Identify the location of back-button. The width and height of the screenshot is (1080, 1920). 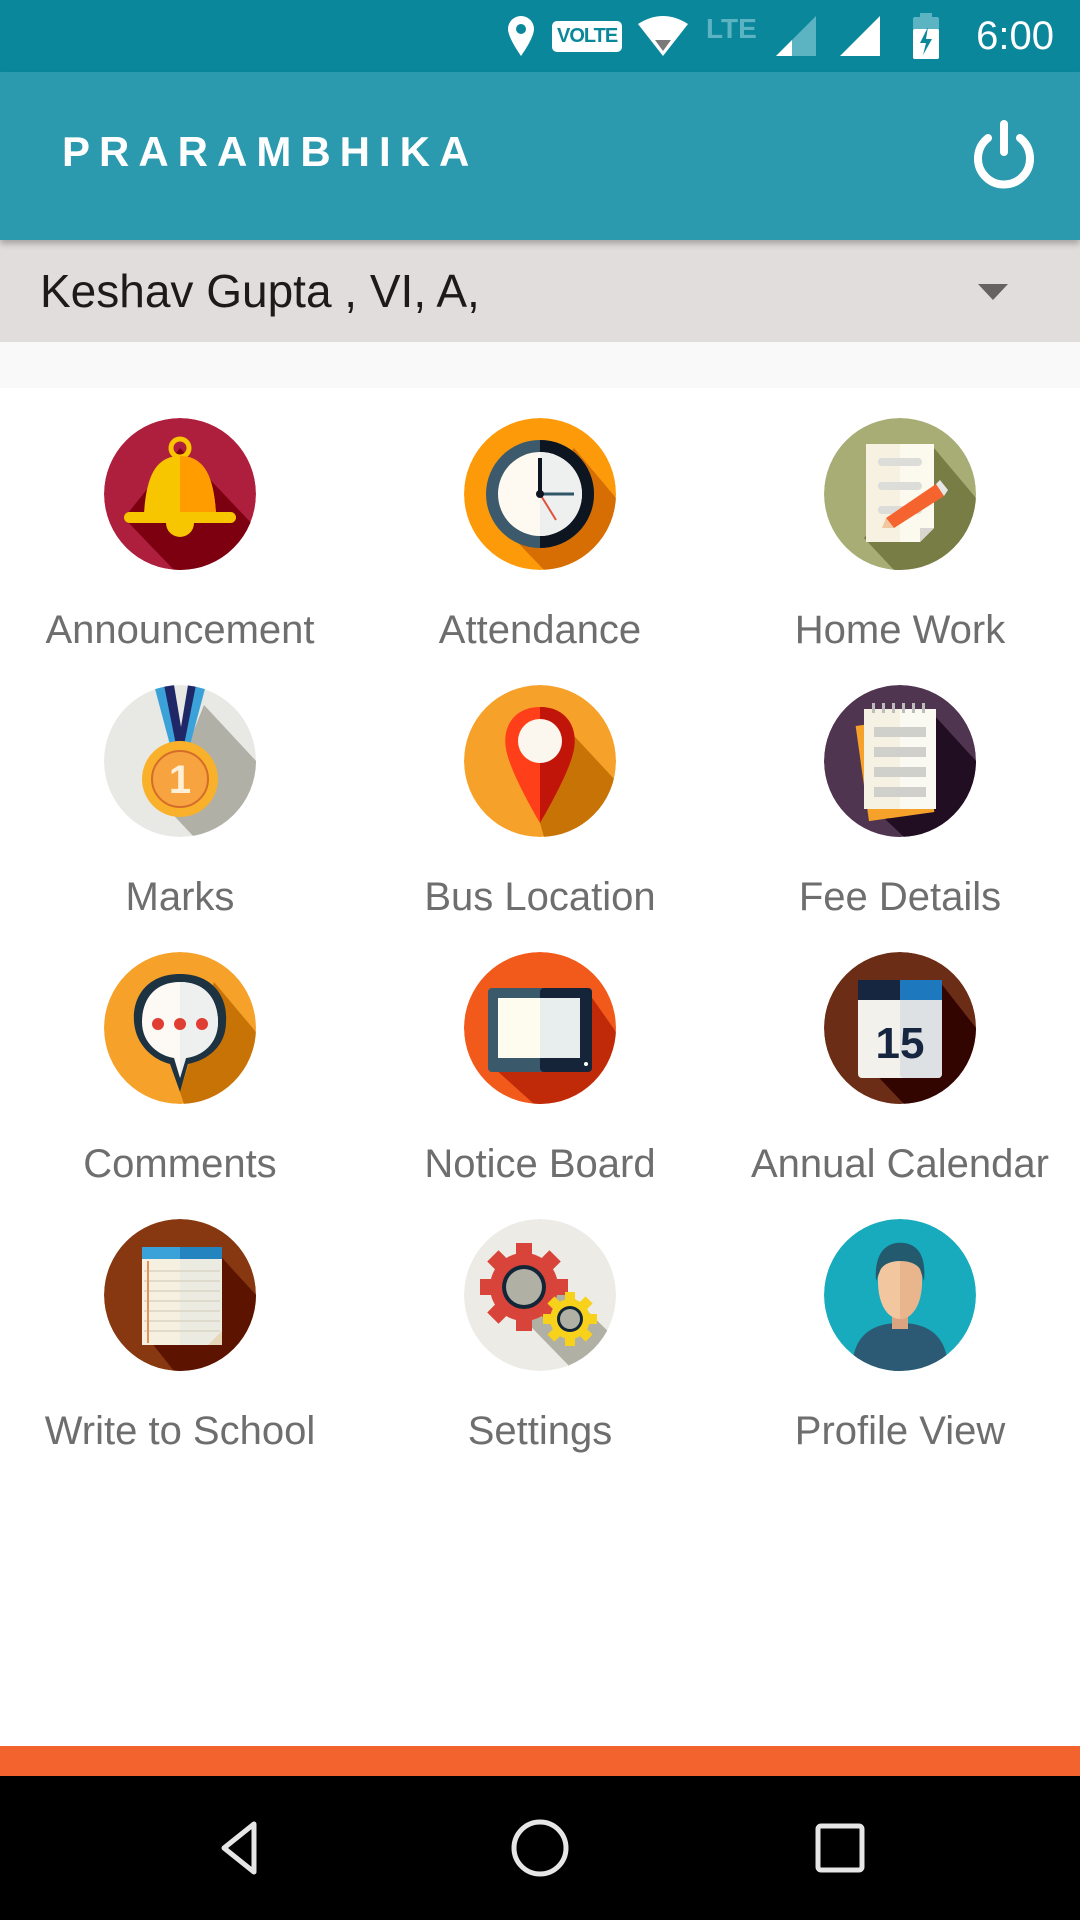
(240, 1848).